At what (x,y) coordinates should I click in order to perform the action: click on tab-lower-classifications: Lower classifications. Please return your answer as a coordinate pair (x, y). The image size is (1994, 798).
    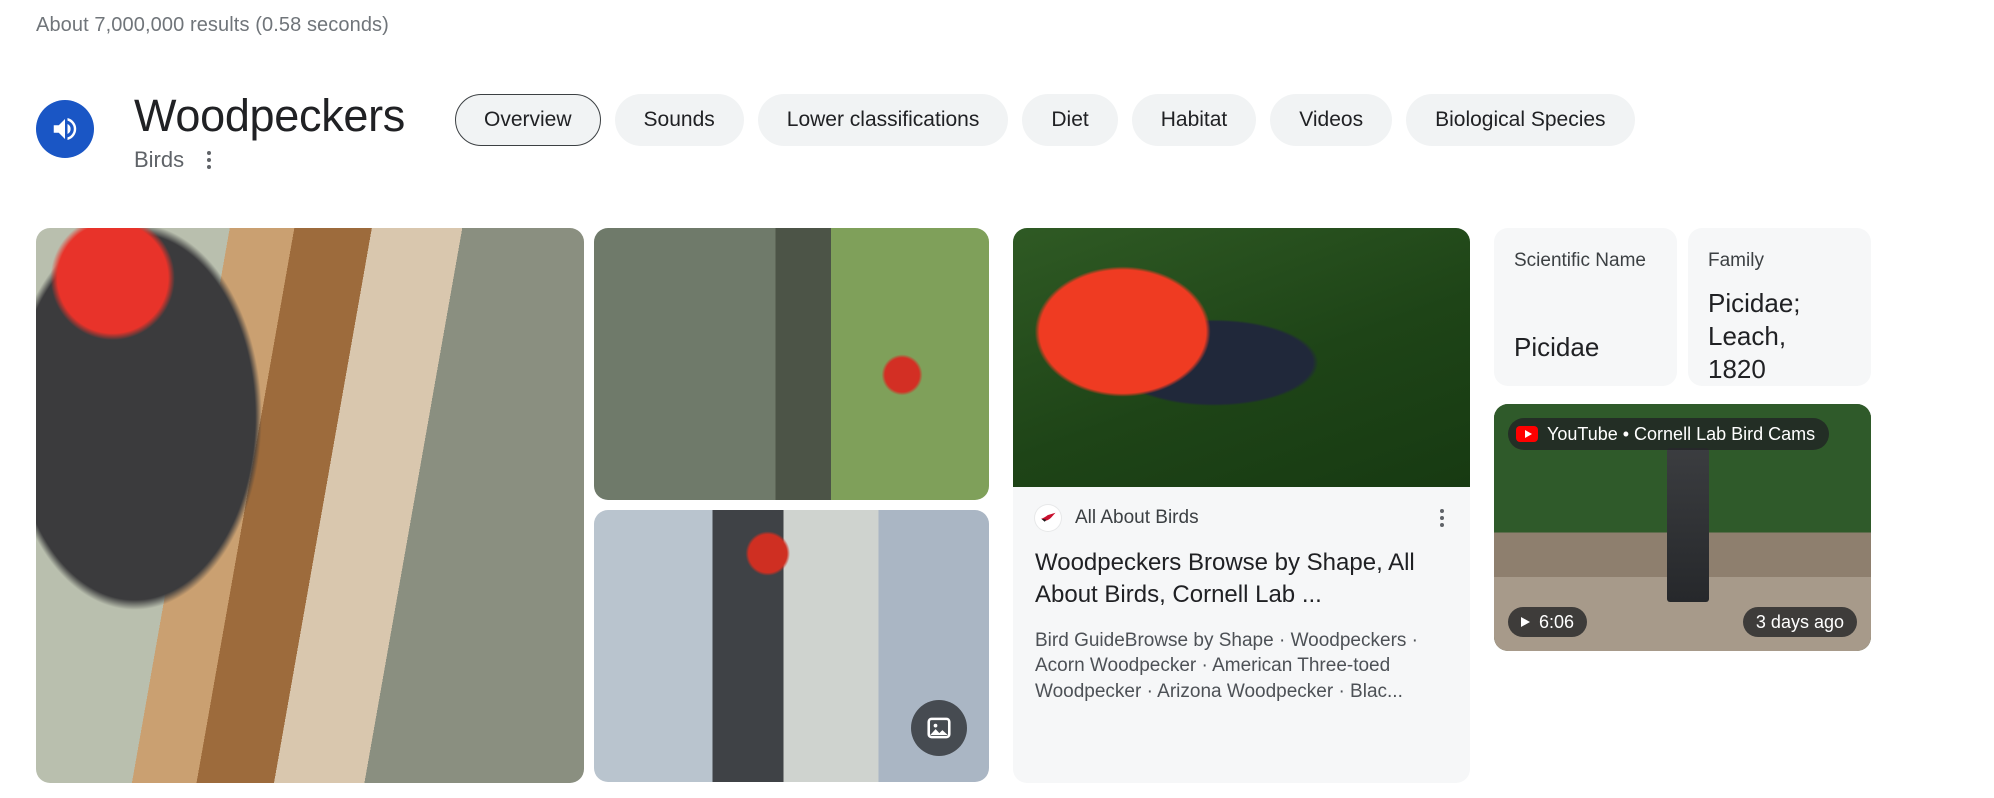
    Looking at the image, I should click on (883, 120).